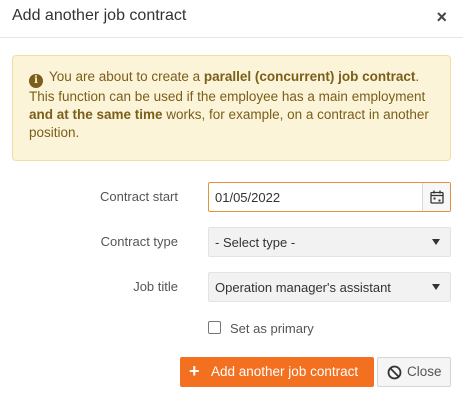 The width and height of the screenshot is (463, 400). Describe the element at coordinates (417, 76) in the screenshot. I see `alert-text-2: .` at that location.